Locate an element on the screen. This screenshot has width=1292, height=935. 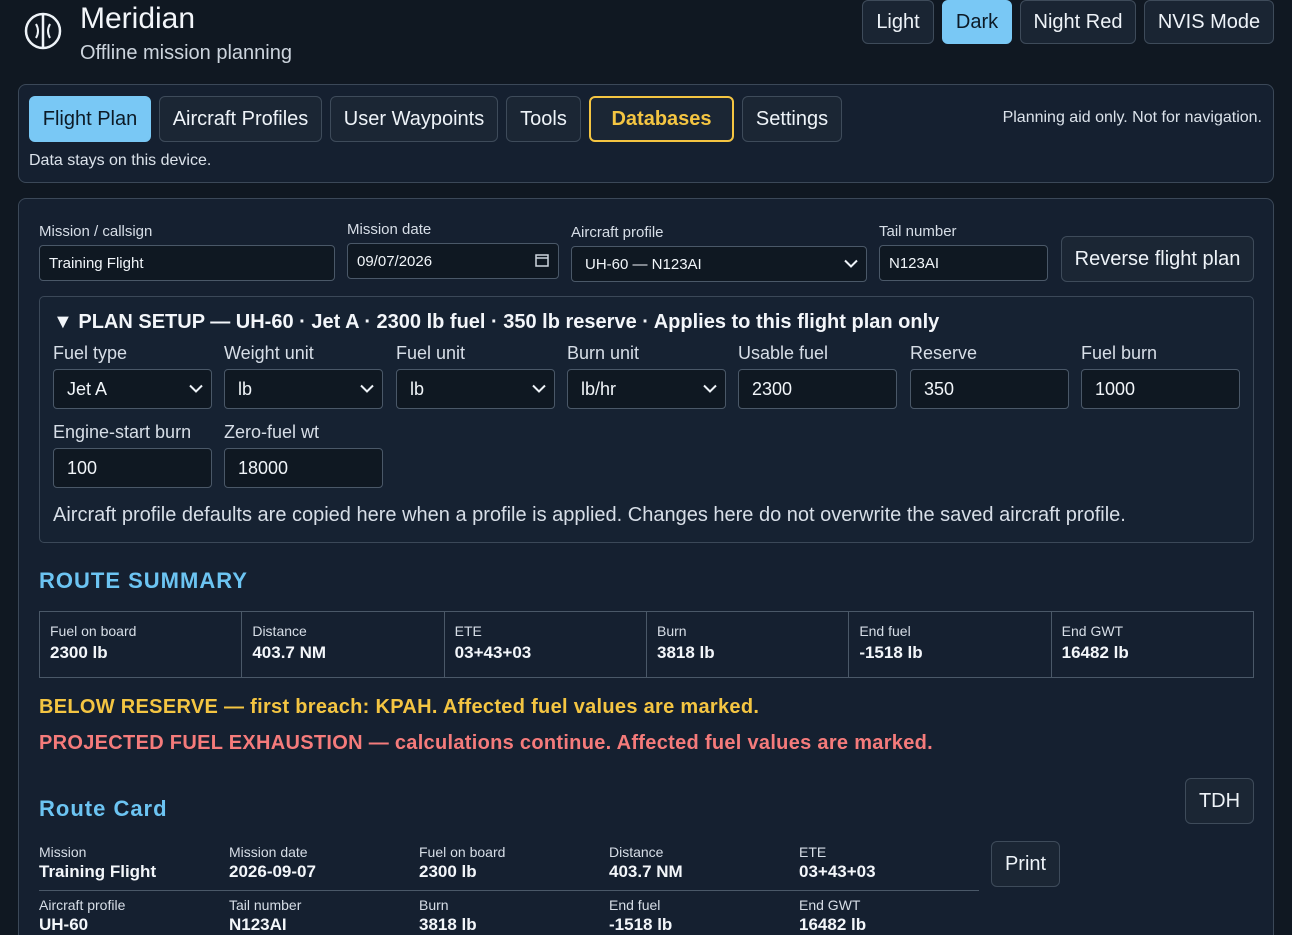
app-subtitle: Offline mission planning is located at coordinates (186, 53).